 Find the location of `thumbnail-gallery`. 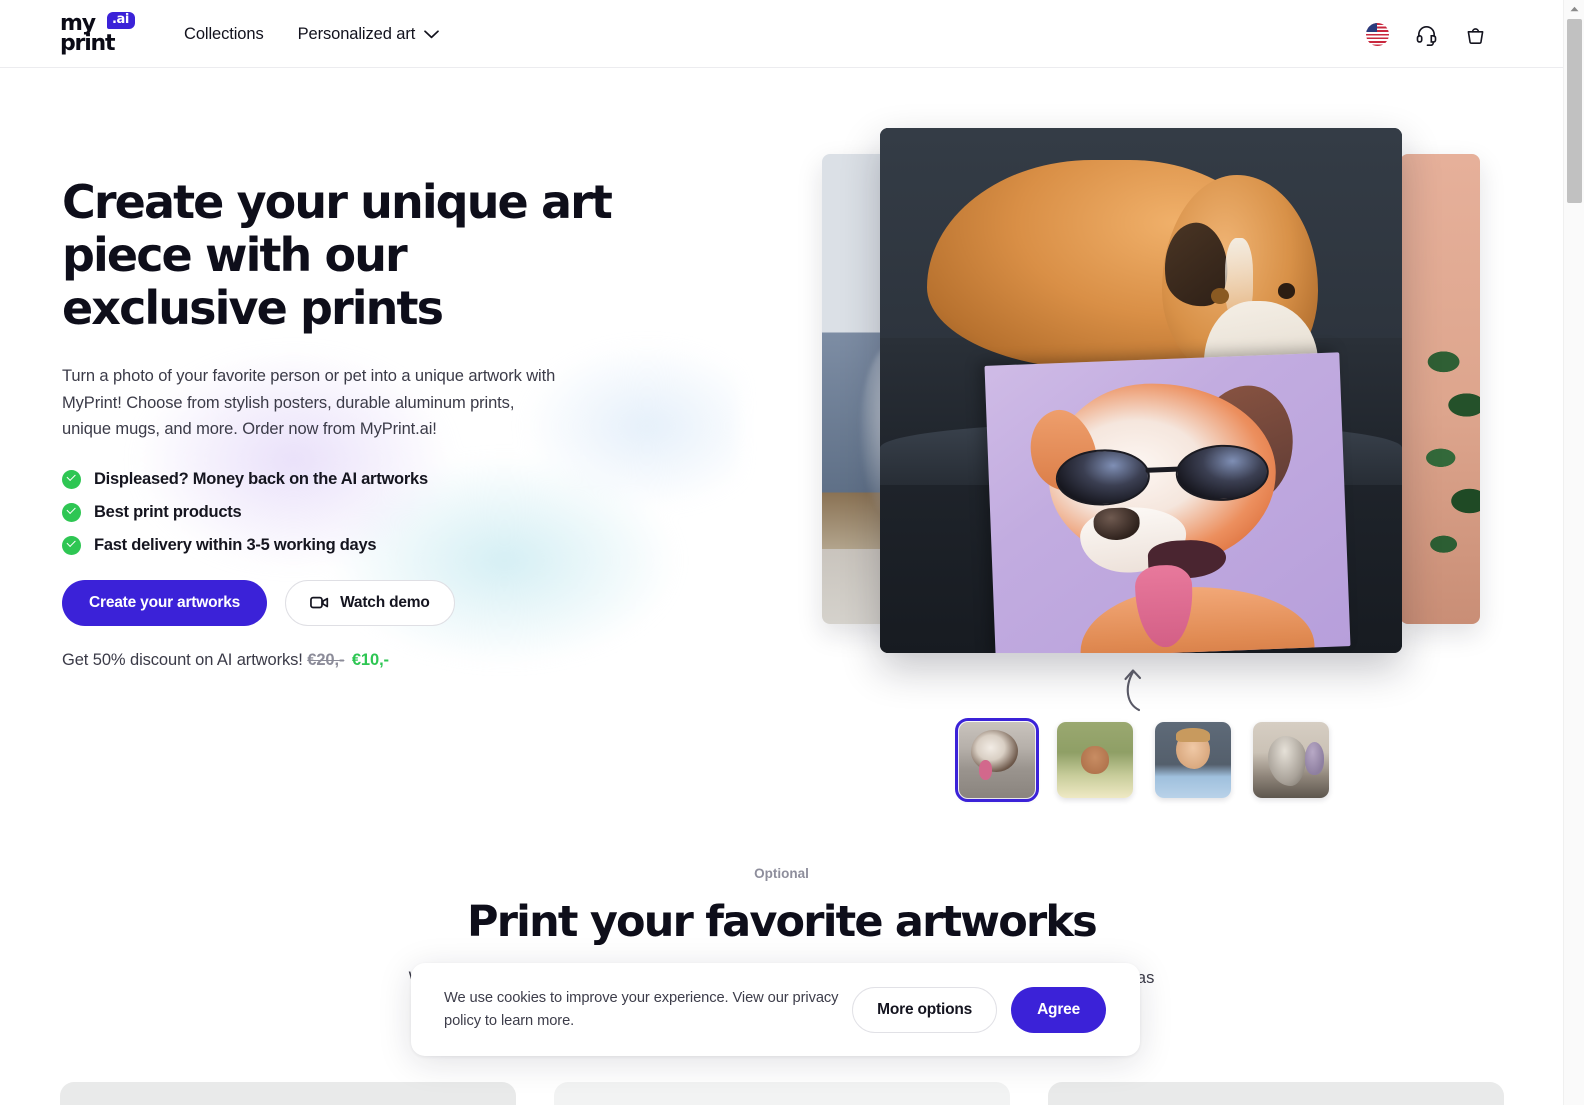

thumbnail-gallery is located at coordinates (1142, 760).